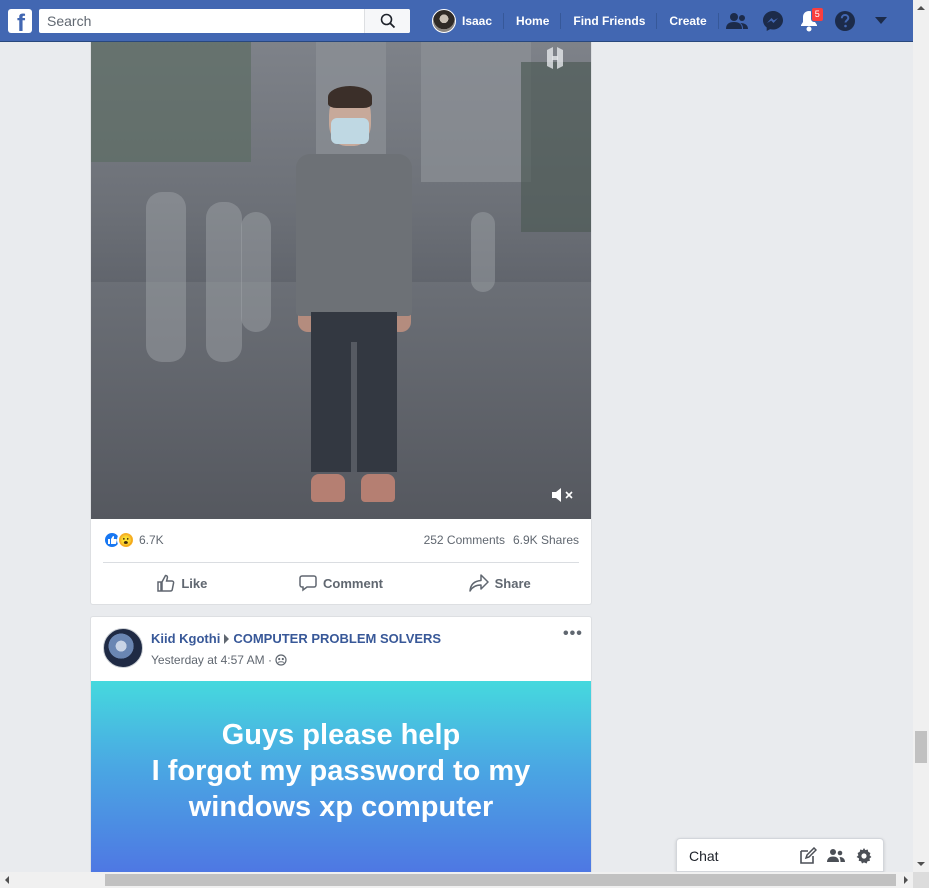 This screenshot has width=929, height=888. What do you see at coordinates (921, 880) in the screenshot?
I see `scrollbar-corner` at bounding box center [921, 880].